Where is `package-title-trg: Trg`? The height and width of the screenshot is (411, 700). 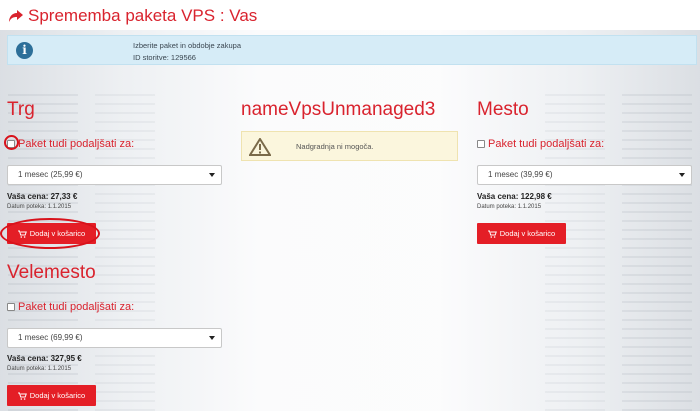 package-title-trg: Trg is located at coordinates (21, 109).